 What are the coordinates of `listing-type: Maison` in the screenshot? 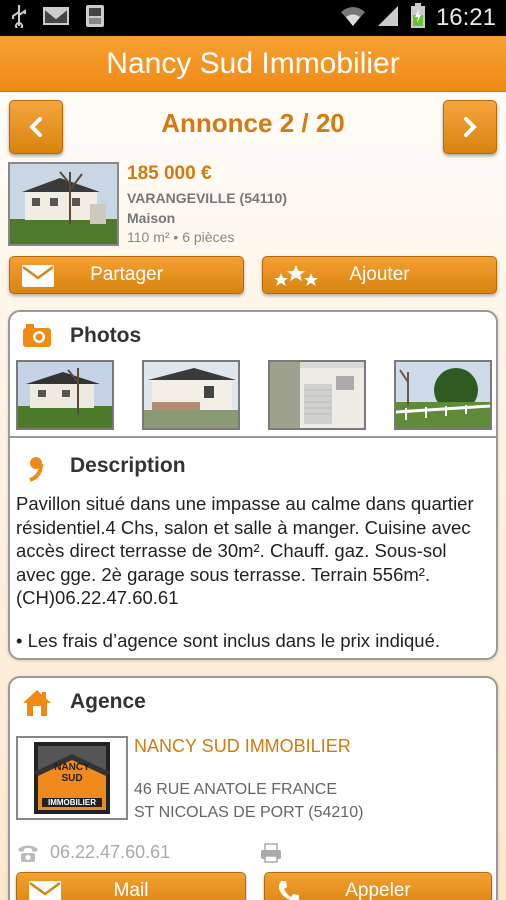 It's located at (151, 218).